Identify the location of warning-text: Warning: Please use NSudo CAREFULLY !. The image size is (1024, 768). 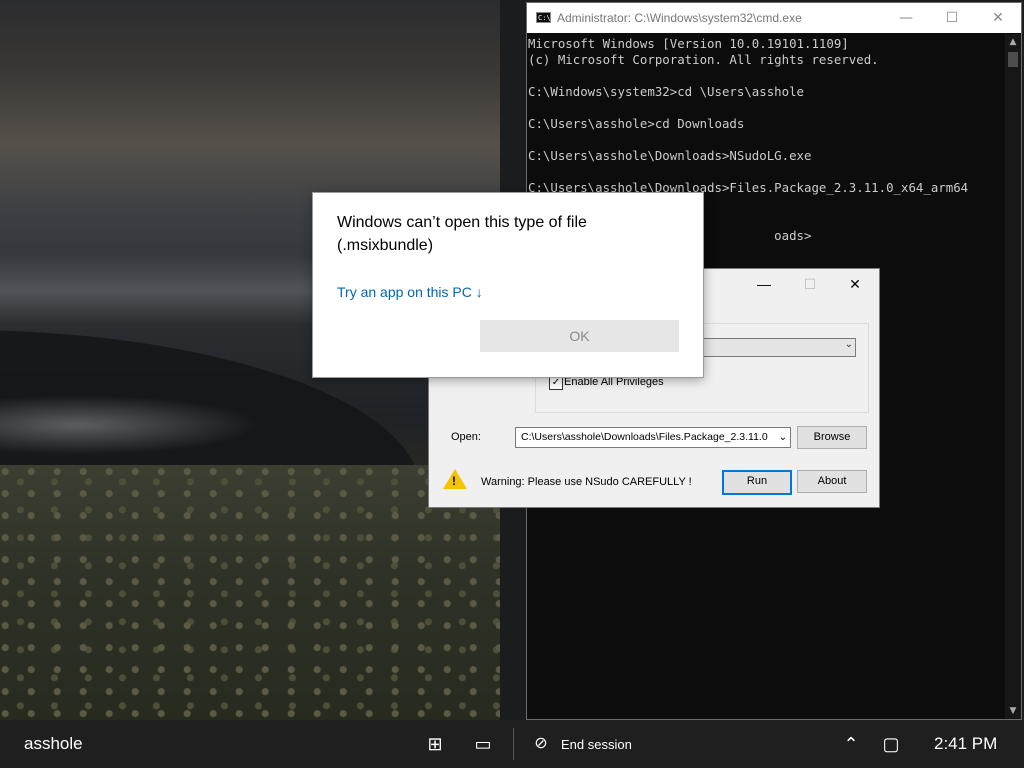
(586, 482).